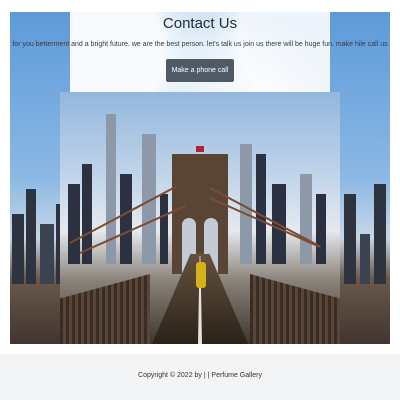 The height and width of the screenshot is (400, 400). I want to click on bridge-rail-right, so click(295, 309).